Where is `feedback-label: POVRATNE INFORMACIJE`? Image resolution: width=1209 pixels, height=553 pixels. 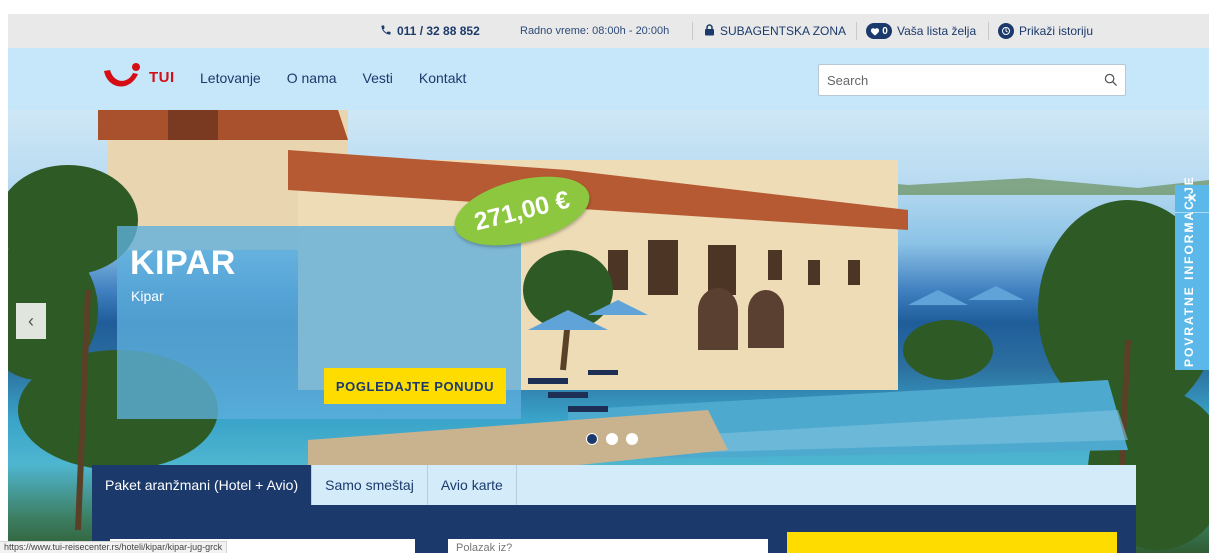 feedback-label: POVRATNE INFORMACIJE is located at coordinates (1189, 271).